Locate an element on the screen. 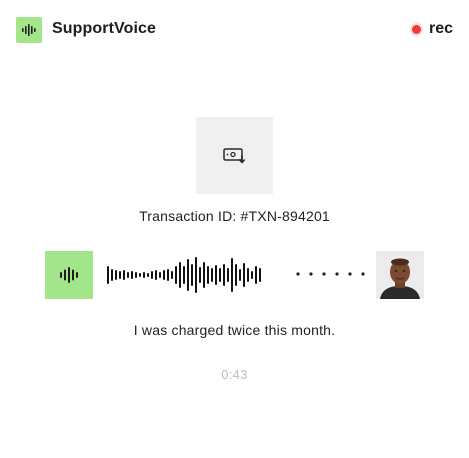  audio-waveform is located at coordinates (184, 275).